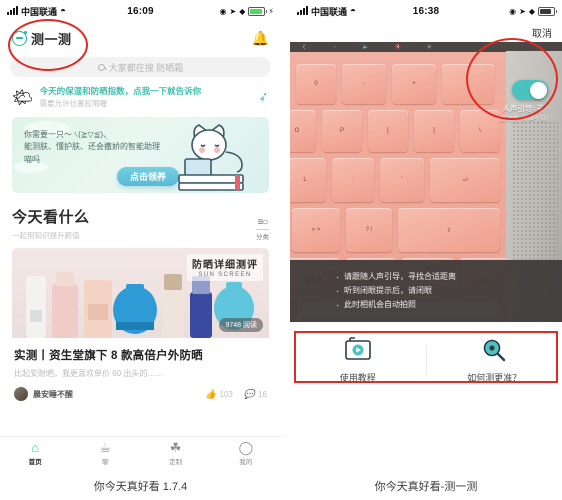  Describe the element at coordinates (494, 350) in the screenshot. I see `magnifier-eye-icon` at that location.